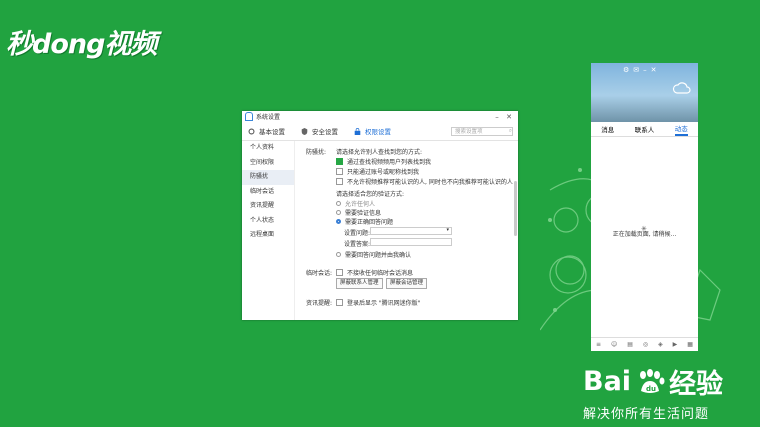  I want to click on video-icon: ▶, so click(675, 344).